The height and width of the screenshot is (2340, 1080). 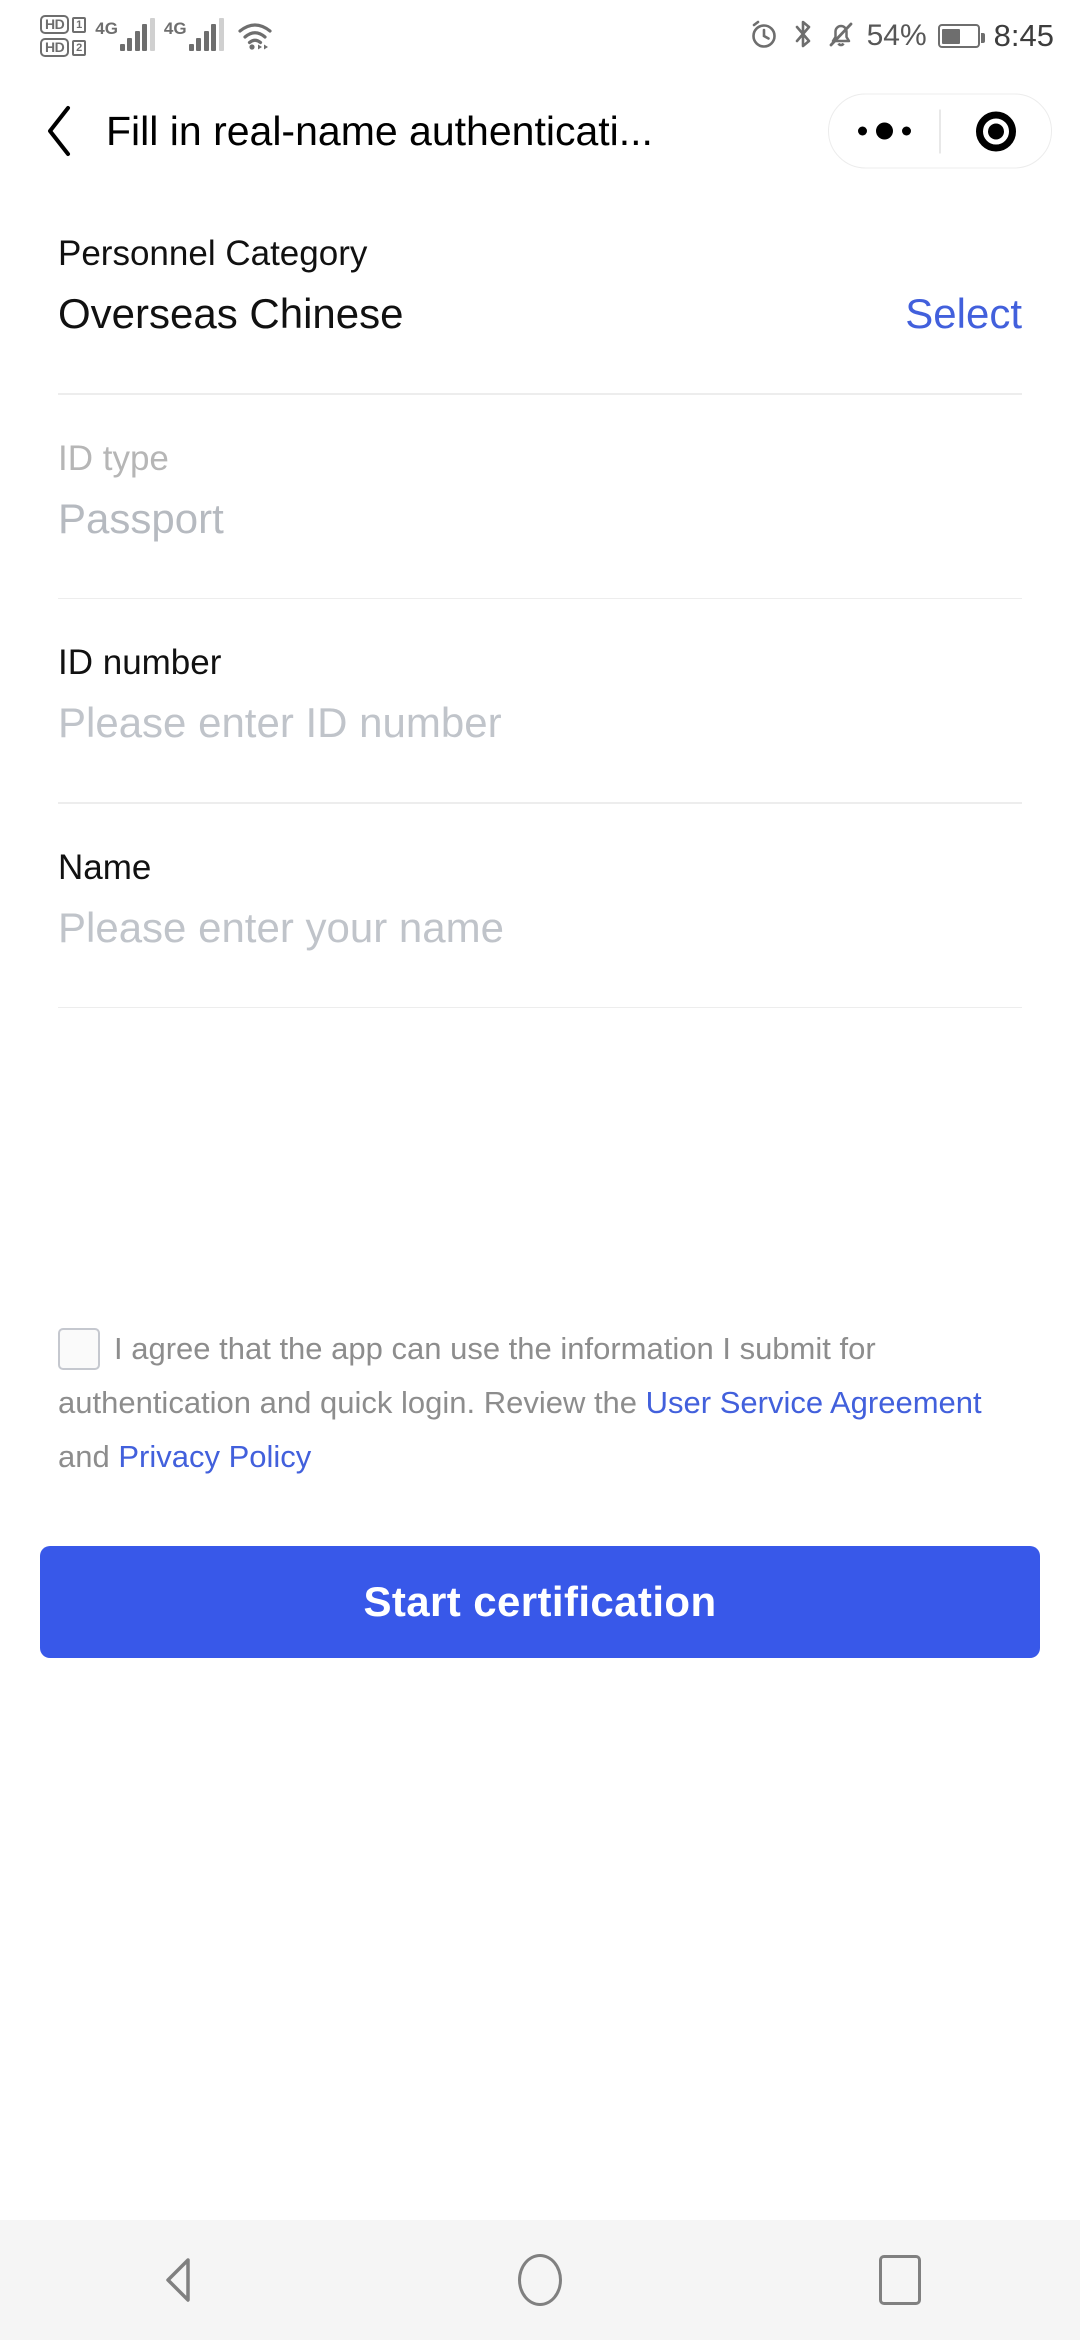 I want to click on sim2-indicator: HD 2, so click(x=63, y=47).